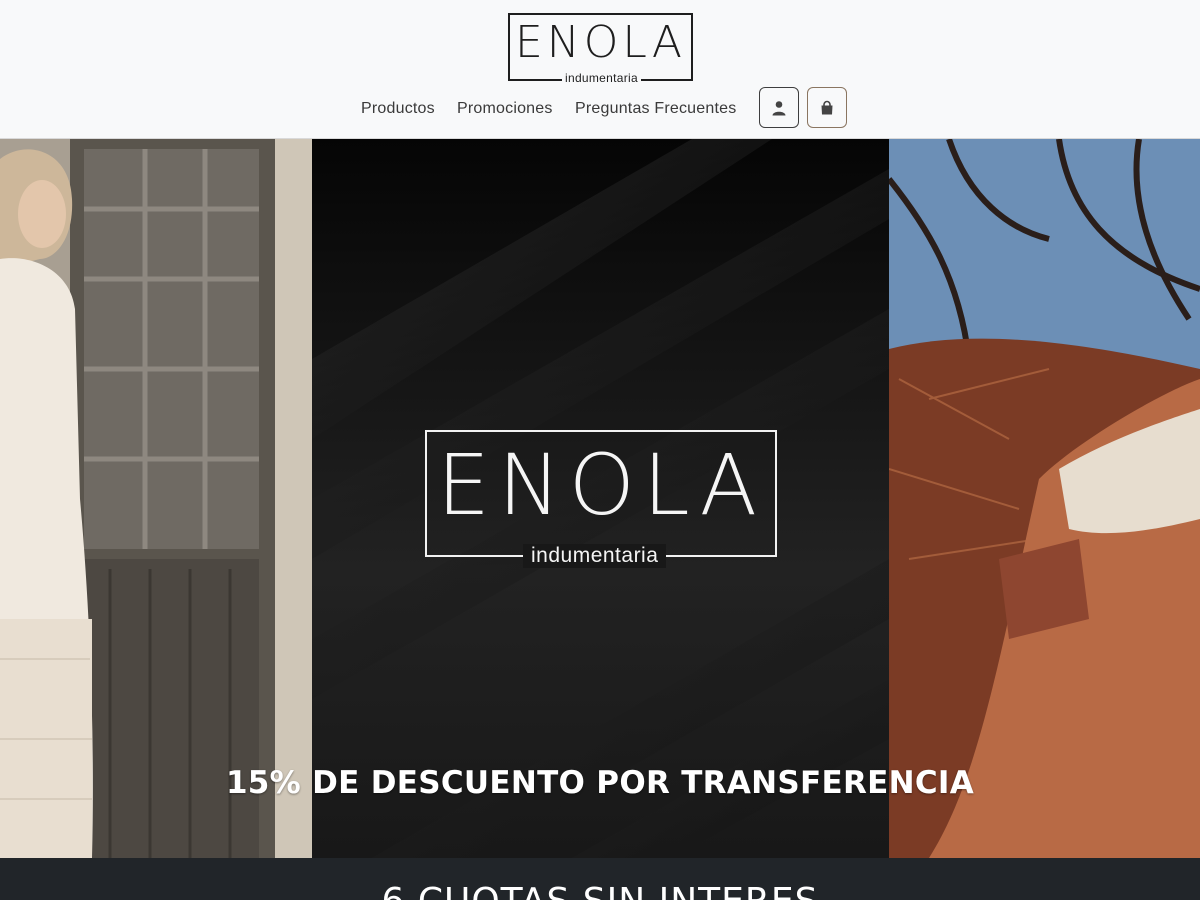 The height and width of the screenshot is (900, 1200). What do you see at coordinates (595, 556) in the screenshot?
I see `hero-logo-tagline: indumentaria` at bounding box center [595, 556].